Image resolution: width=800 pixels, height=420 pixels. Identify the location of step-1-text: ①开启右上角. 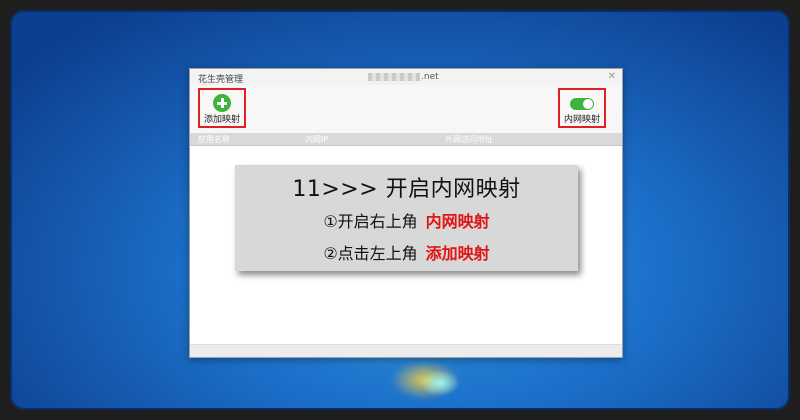
(370, 221).